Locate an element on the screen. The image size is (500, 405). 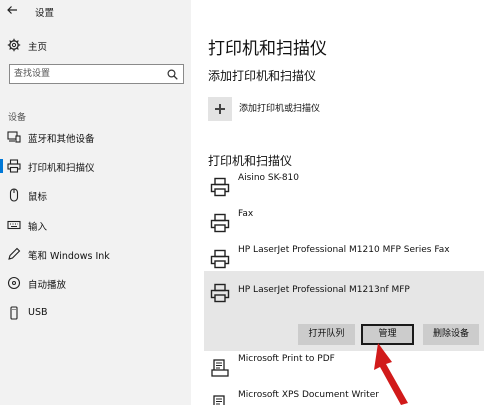
sidebar-item-pen: 笔和 Windows Ink is located at coordinates (95, 254).